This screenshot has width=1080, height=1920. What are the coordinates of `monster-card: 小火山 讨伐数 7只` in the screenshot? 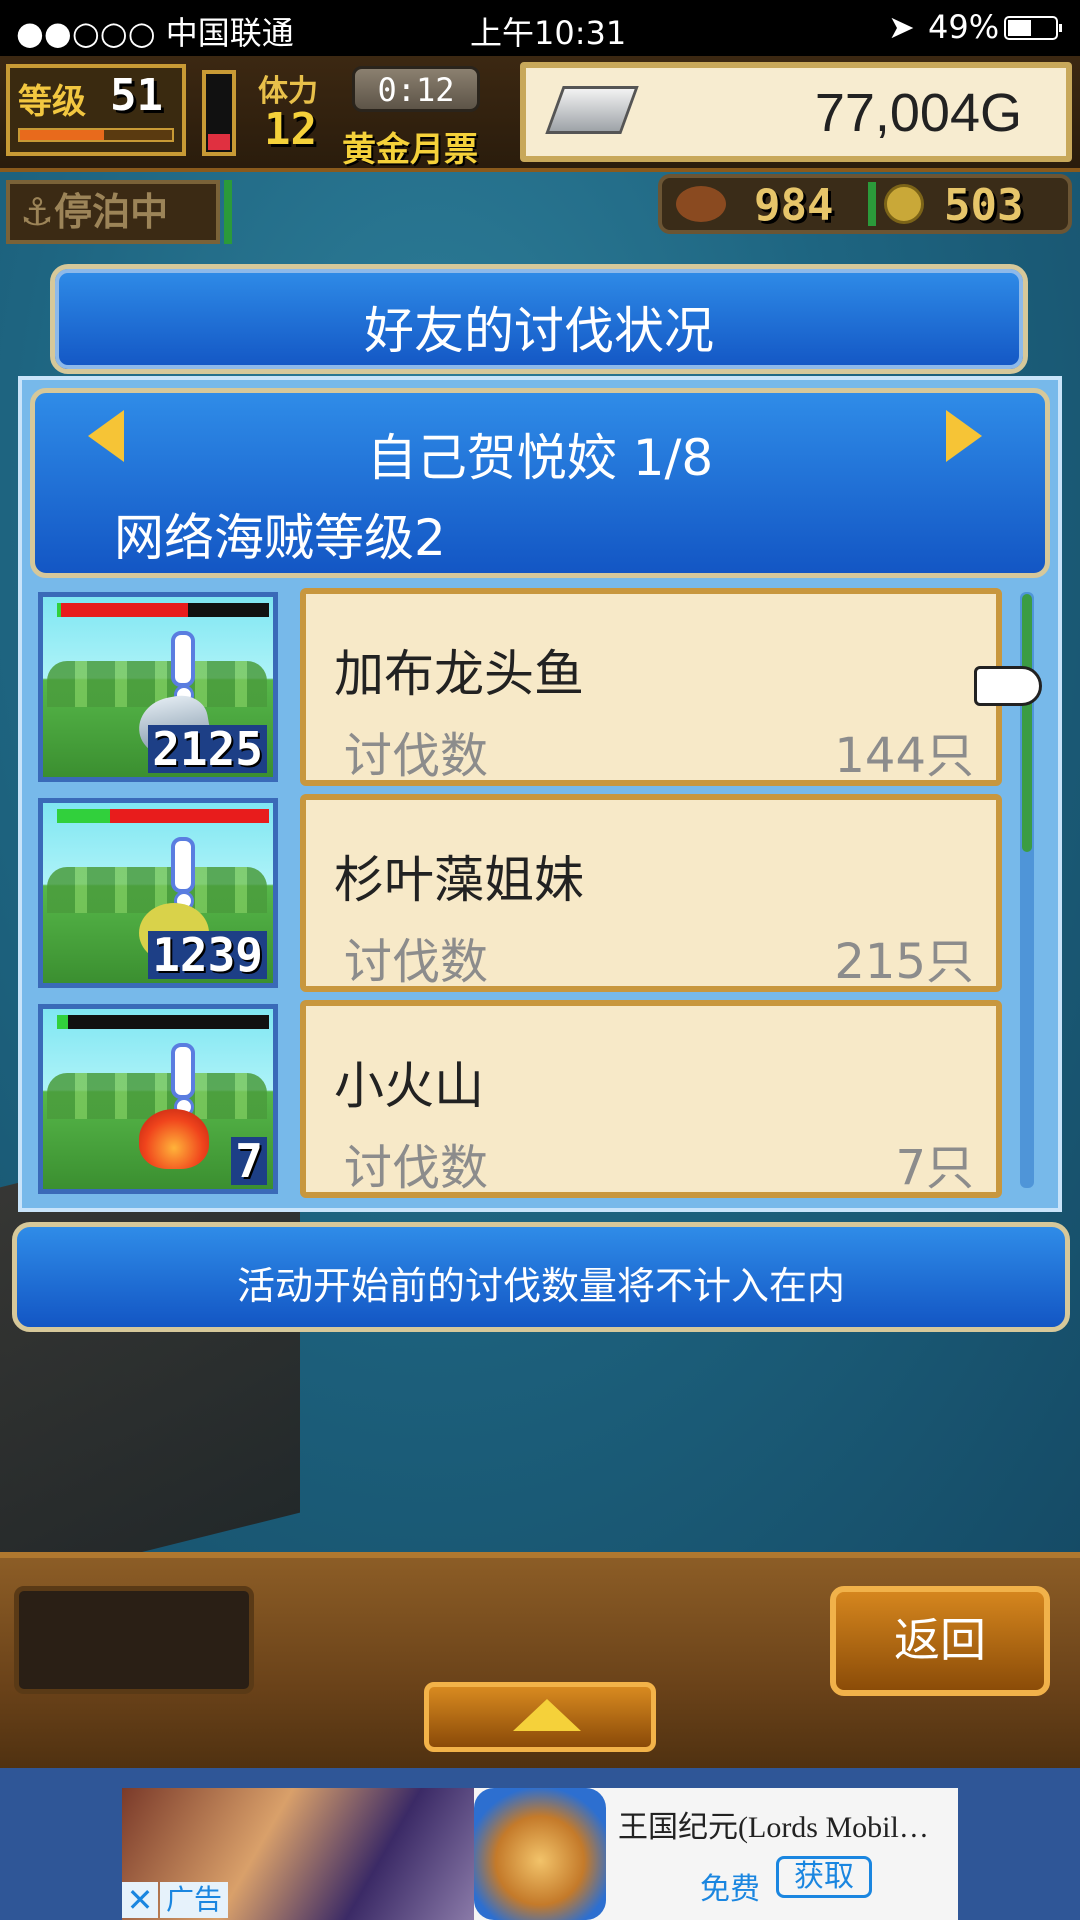 It's located at (651, 1099).